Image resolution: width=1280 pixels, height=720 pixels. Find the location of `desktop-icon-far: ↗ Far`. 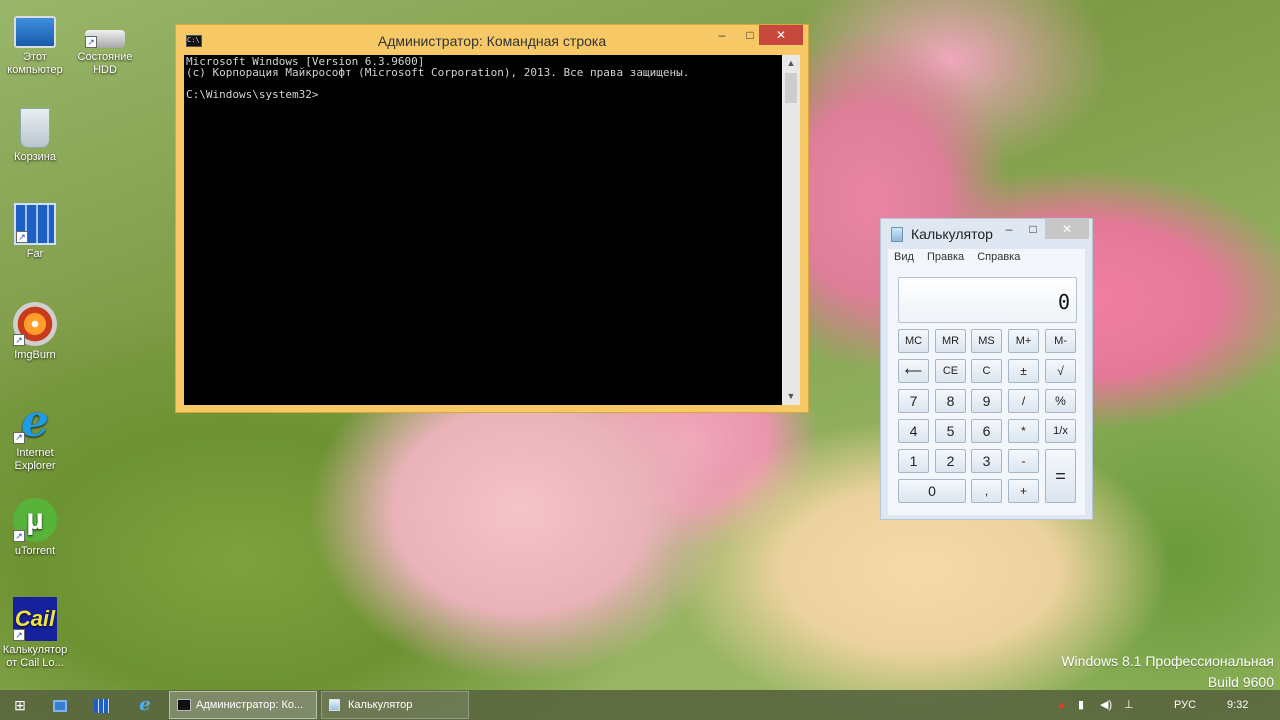

desktop-icon-far: ↗ Far is located at coordinates (35, 232).